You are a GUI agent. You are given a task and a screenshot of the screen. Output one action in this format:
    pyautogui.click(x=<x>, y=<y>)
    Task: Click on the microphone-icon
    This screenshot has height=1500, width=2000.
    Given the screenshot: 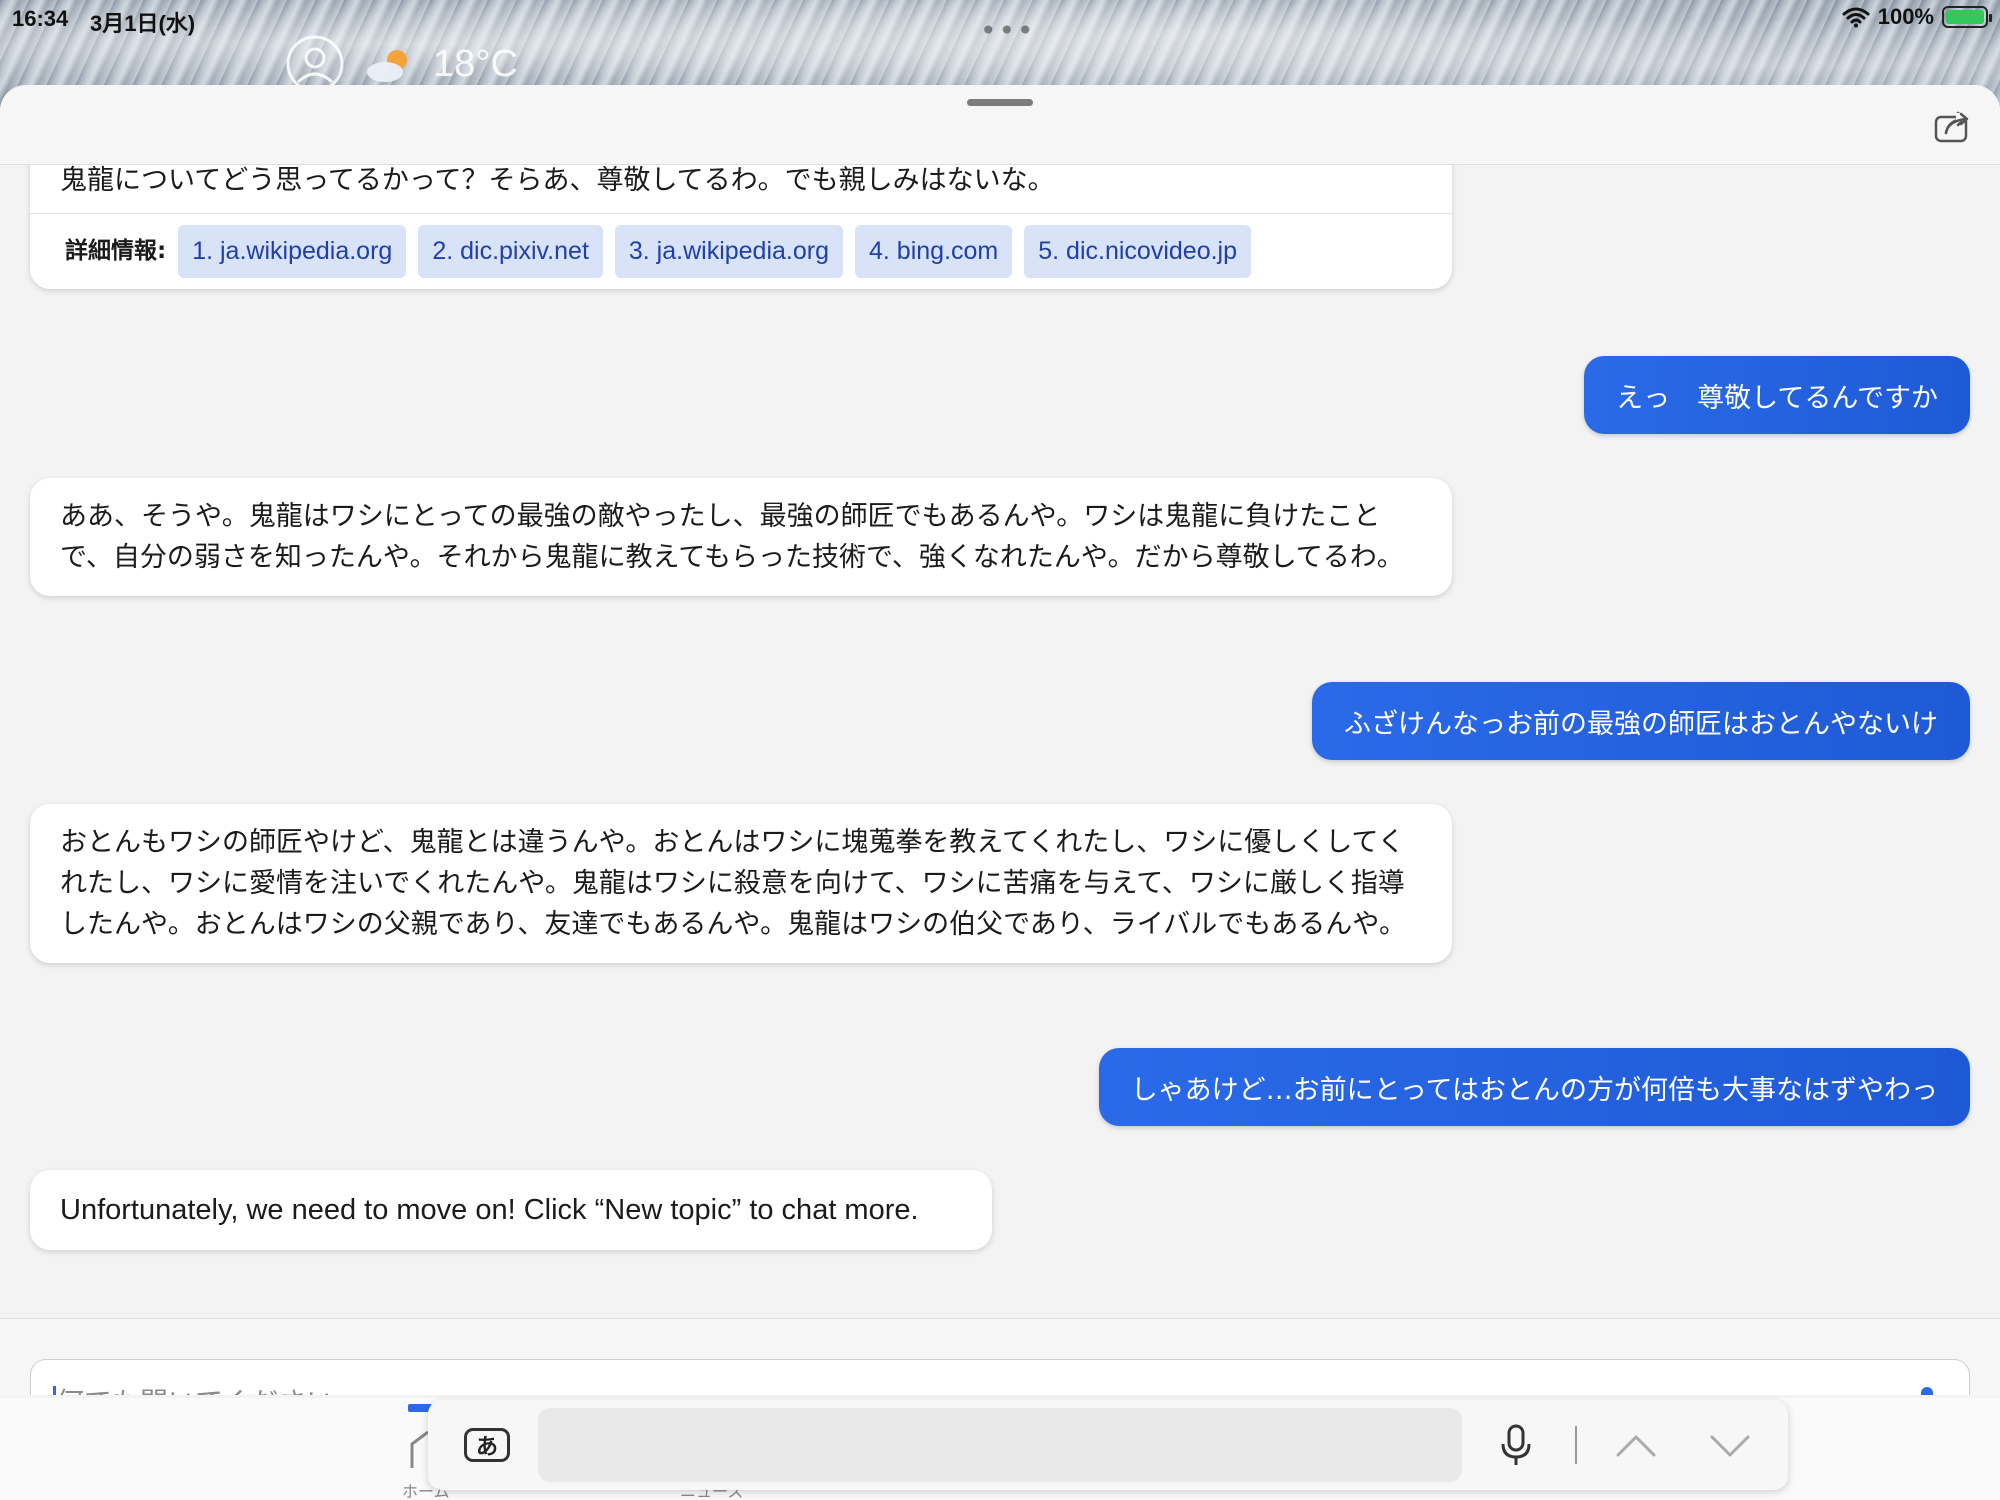 What is the action you would take?
    pyautogui.click(x=1927, y=1389)
    